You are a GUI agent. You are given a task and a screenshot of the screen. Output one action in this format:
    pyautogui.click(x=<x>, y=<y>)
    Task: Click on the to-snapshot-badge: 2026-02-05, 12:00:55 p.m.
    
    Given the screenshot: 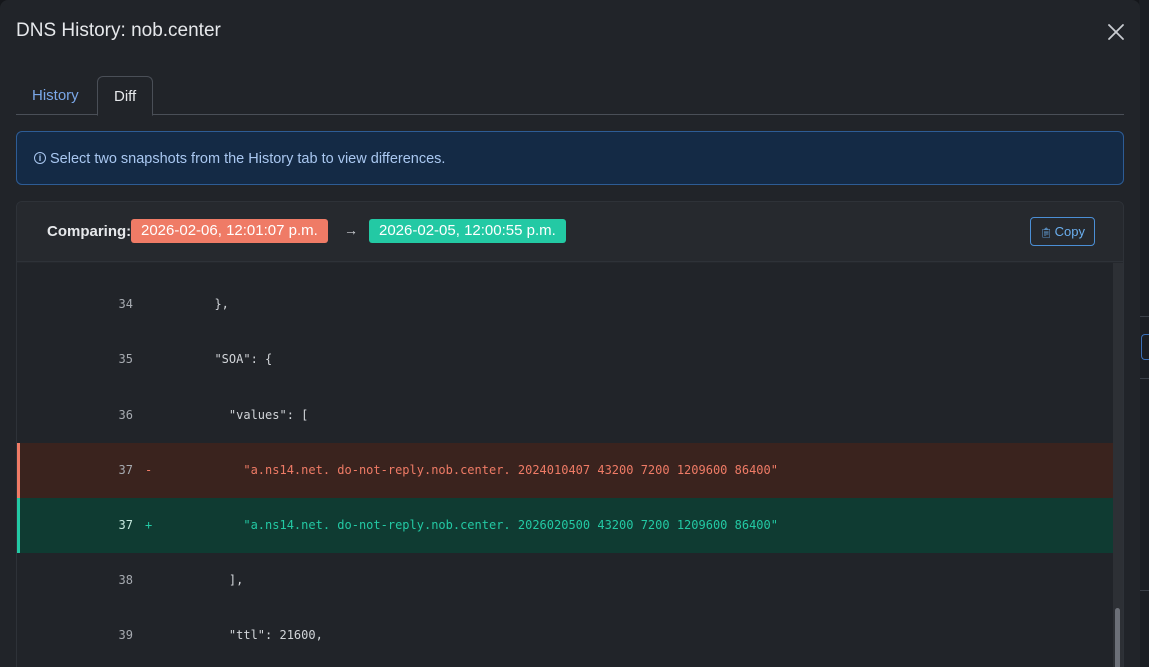 What is the action you would take?
    pyautogui.click(x=467, y=231)
    